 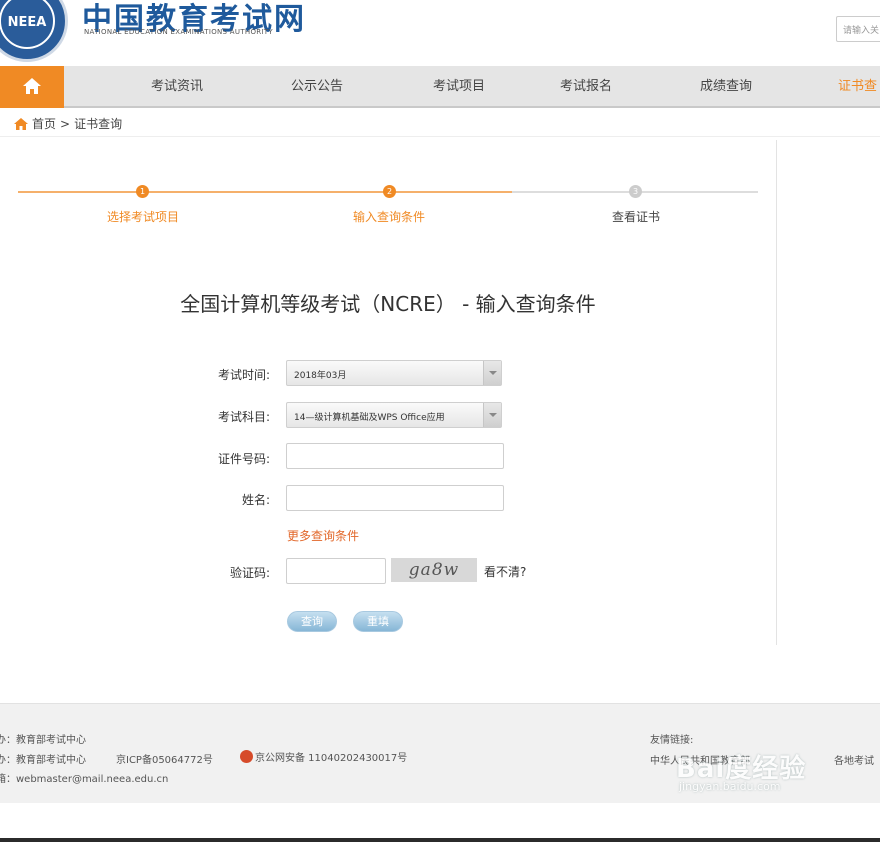 I want to click on breadcrumb: 首页 > 证书查询, so click(x=68, y=123).